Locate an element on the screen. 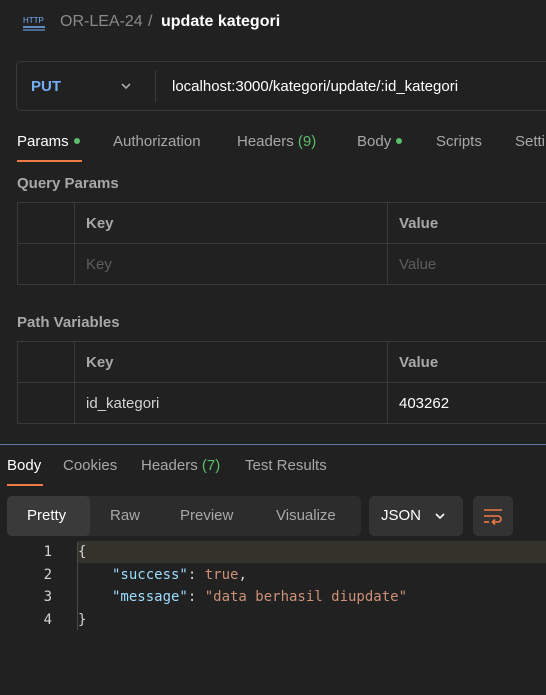 This screenshot has height=695, width=546. view-preview-button: Preview is located at coordinates (206, 515).